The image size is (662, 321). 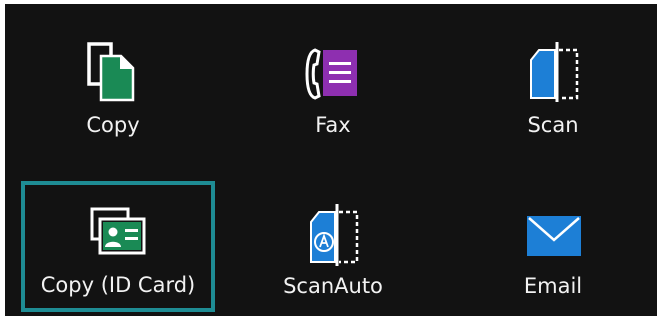 What do you see at coordinates (553, 286) in the screenshot?
I see `email-label: Email` at bounding box center [553, 286].